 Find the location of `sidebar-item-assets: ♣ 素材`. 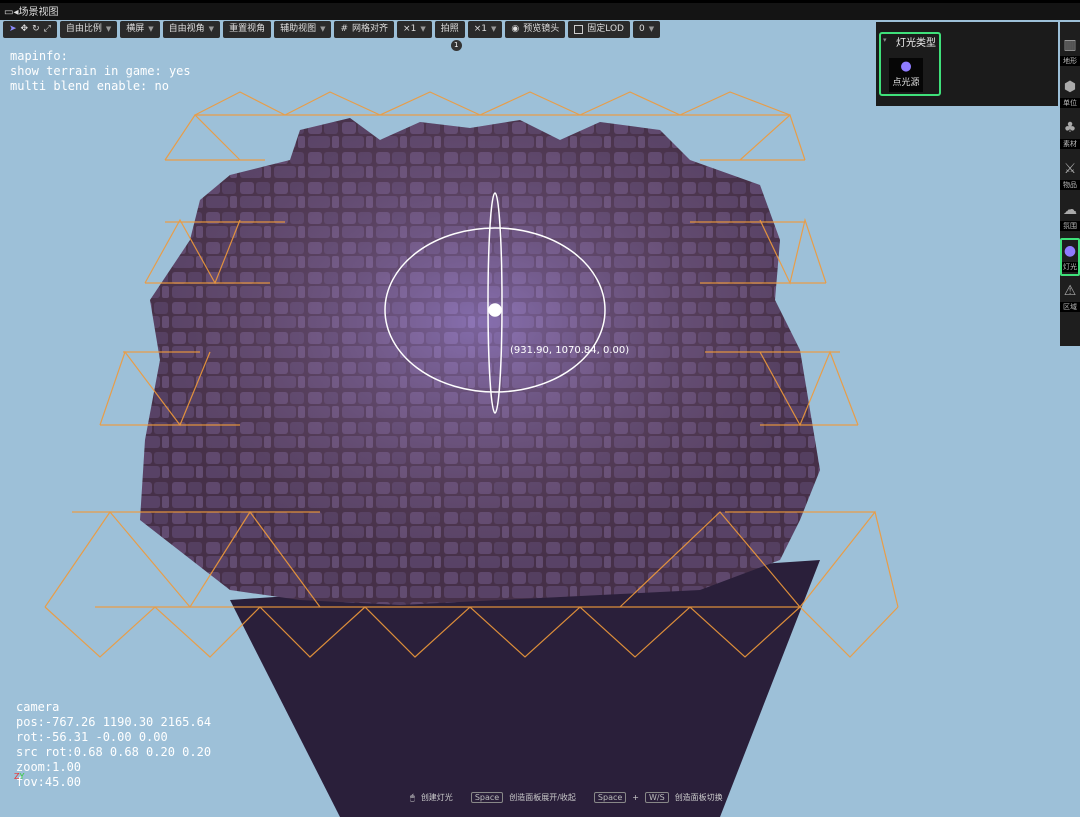

sidebar-item-assets: ♣ 素材 is located at coordinates (1070, 136).